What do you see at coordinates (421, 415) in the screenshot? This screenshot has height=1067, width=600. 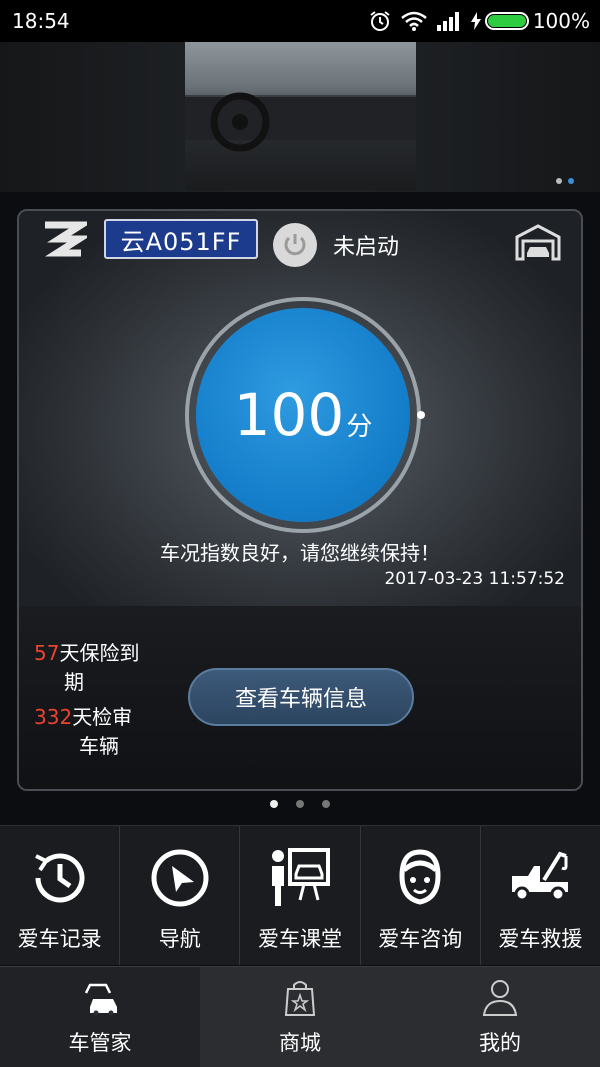 I see `gauge-knob` at bounding box center [421, 415].